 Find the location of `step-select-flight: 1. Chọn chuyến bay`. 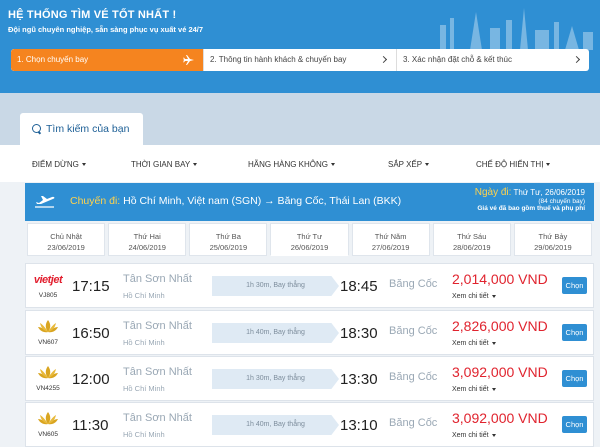

step-select-flight: 1. Chọn chuyến bay is located at coordinates (107, 60).